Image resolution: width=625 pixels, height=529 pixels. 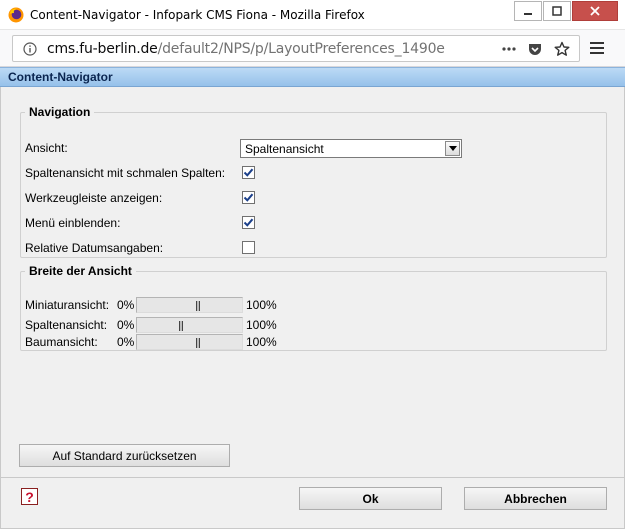 What do you see at coordinates (94, 248) in the screenshot?
I see `option-label-relative-dates: Relative Datumsangaben:` at bounding box center [94, 248].